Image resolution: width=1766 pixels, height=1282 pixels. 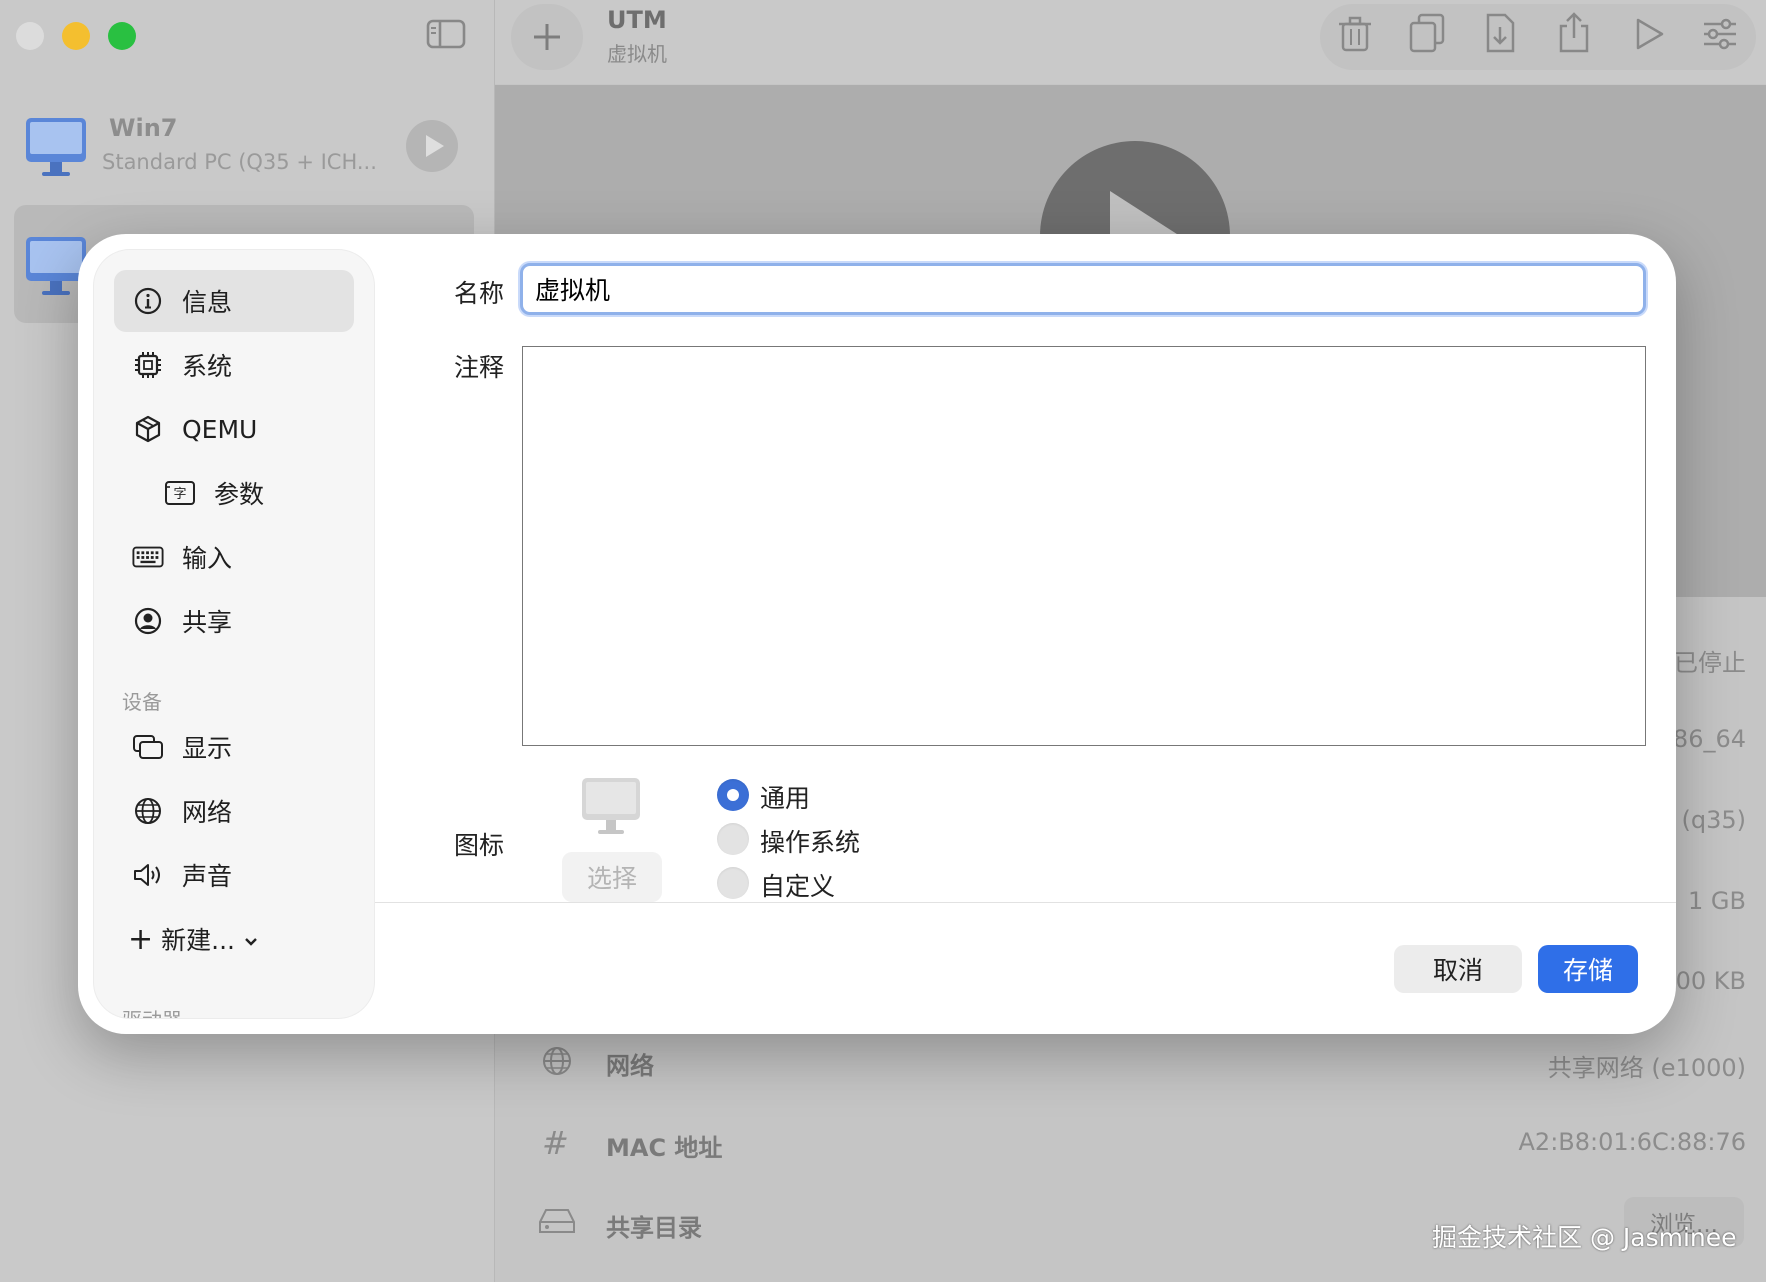 I want to click on icon-option-os-label: 操作系统, so click(x=810, y=842).